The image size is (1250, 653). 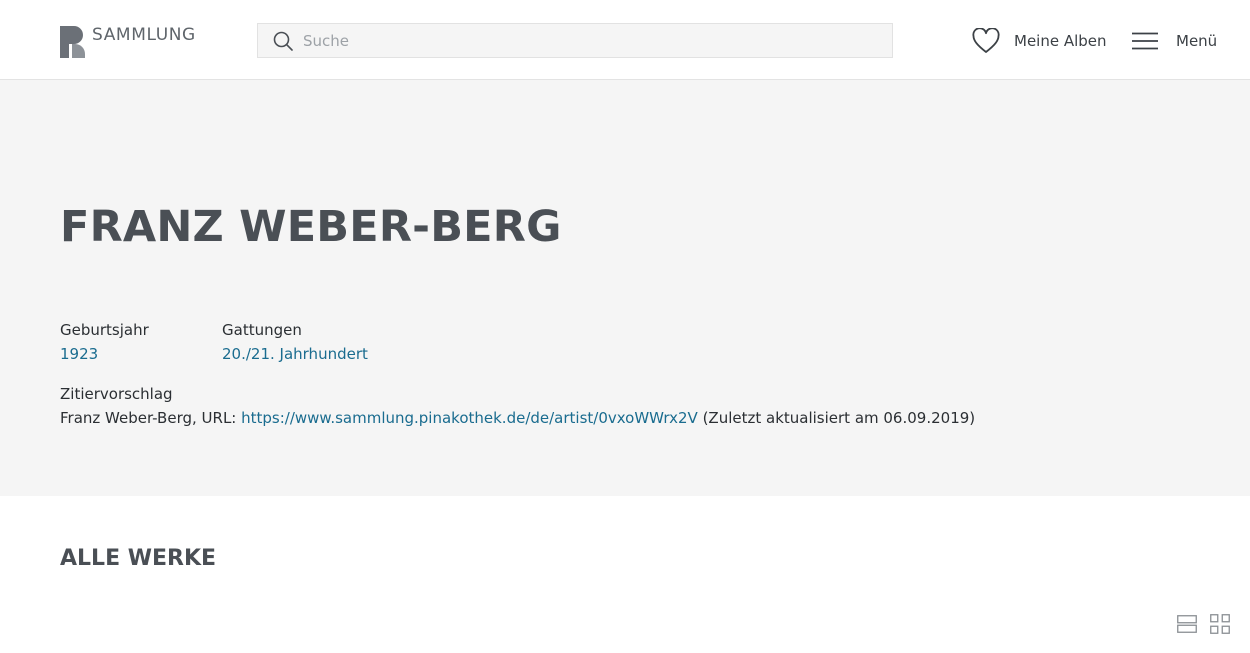 What do you see at coordinates (104, 342) in the screenshot?
I see `birth-year-block: Geburtsjahr 1923` at bounding box center [104, 342].